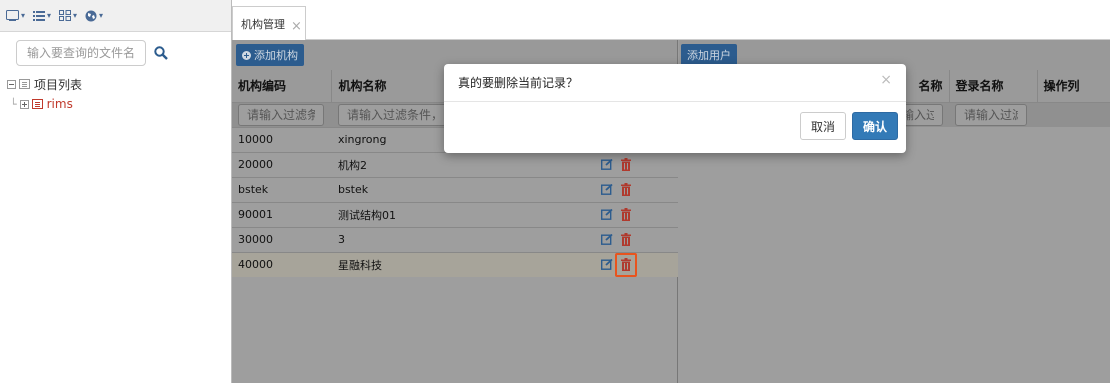 The width and height of the screenshot is (1110, 383). What do you see at coordinates (282, 139) in the screenshot?
I see `cell-code: 10000` at bounding box center [282, 139].